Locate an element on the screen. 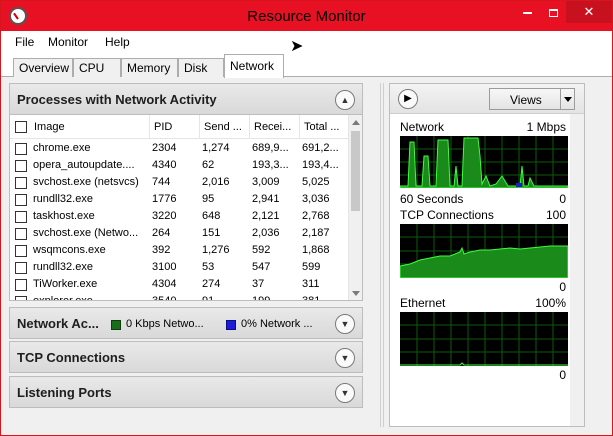  minimize-button is located at coordinates (527, 12).